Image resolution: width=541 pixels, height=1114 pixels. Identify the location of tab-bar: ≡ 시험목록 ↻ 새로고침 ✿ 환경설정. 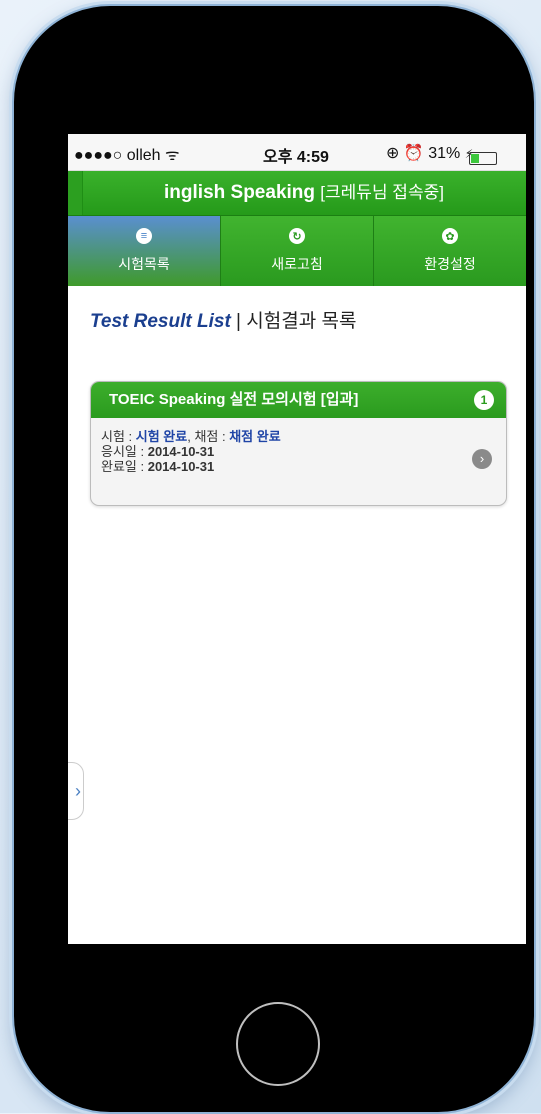
(297, 251).